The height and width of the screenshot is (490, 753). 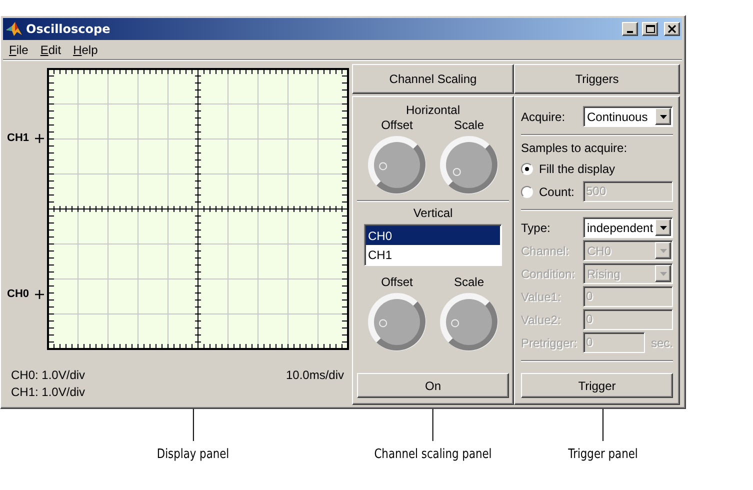 What do you see at coordinates (51, 49) in the screenshot?
I see `menu-item: Edit` at bounding box center [51, 49].